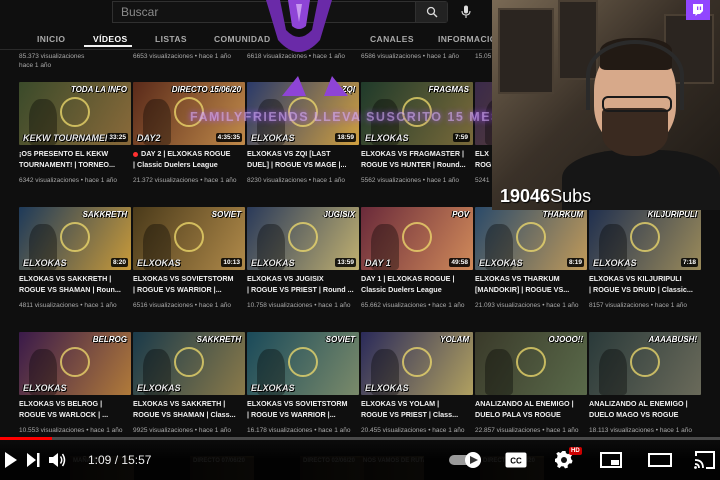 Image resolution: width=720 pixels, height=480 pixels. I want to click on video-thumbnail: POV DAY 1 49:58, so click(417, 238).